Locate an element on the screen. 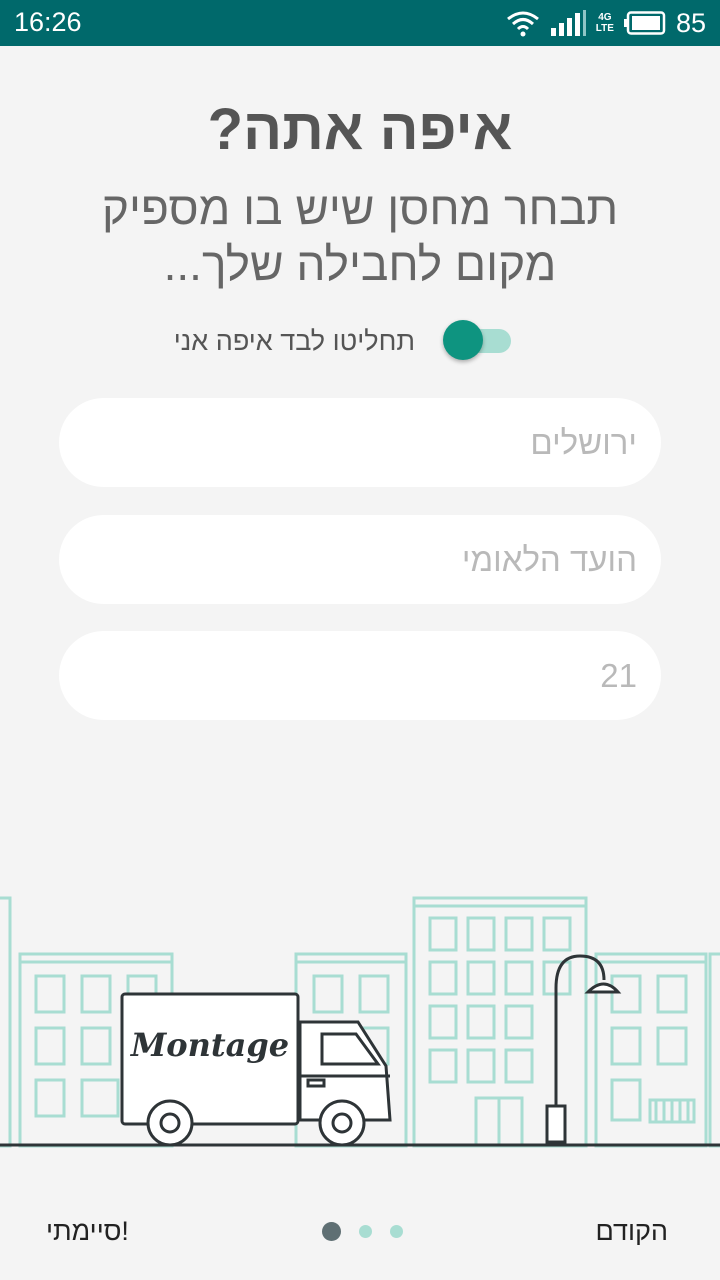  battery-percent: 85 is located at coordinates (690, 22).